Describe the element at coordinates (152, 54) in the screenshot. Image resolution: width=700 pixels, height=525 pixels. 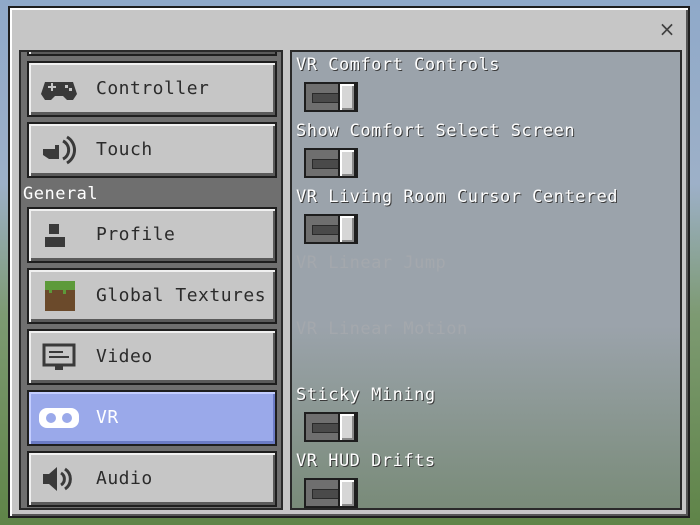
I see `sidebar-item-partial` at that location.